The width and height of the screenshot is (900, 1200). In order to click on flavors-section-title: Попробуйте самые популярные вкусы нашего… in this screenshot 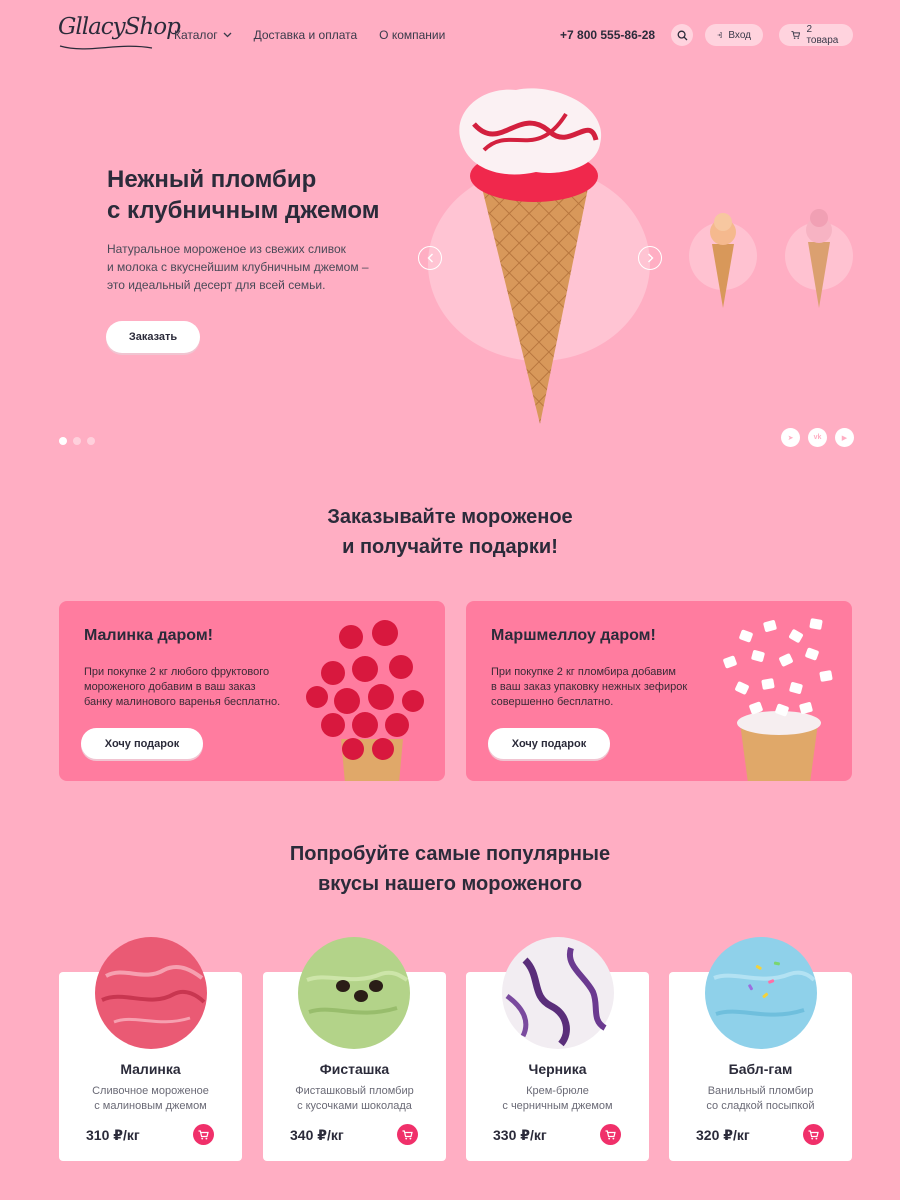, I will do `click(450, 869)`.